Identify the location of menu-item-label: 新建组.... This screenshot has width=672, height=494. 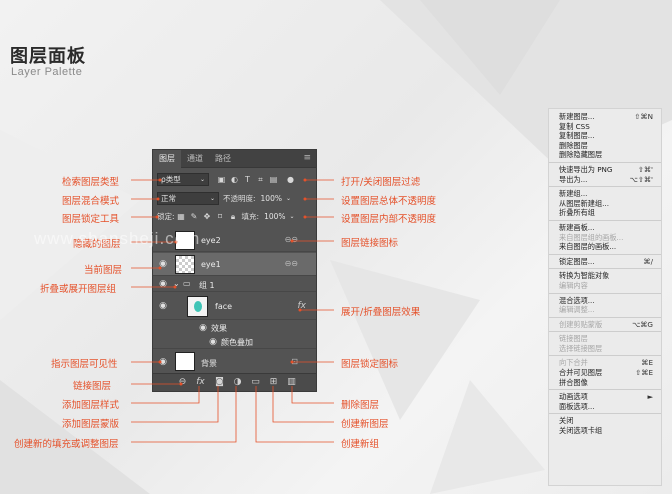
(573, 194).